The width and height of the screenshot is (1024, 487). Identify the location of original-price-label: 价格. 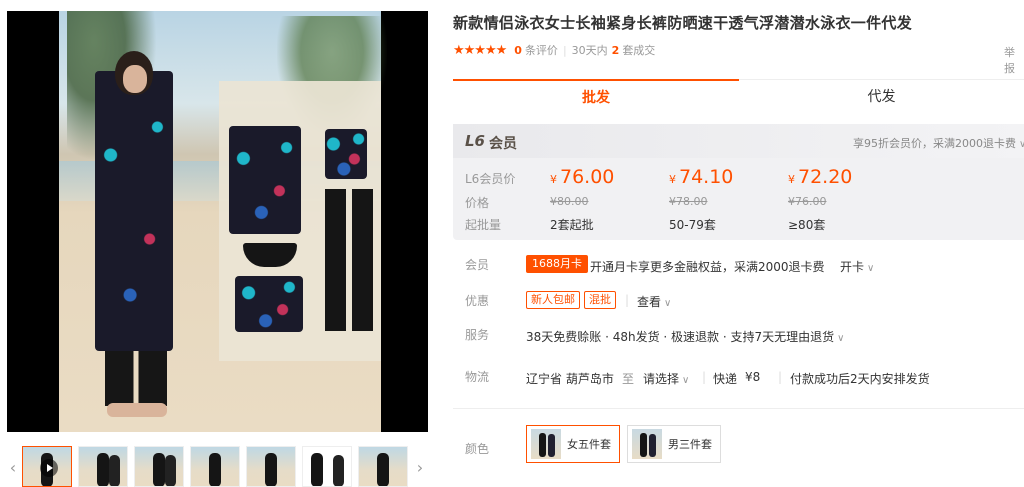
(477, 203).